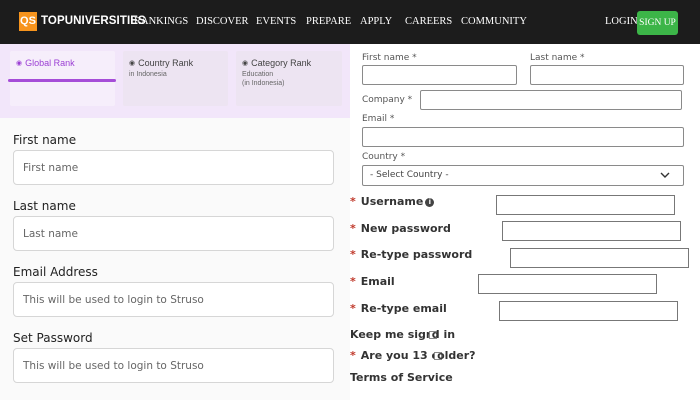  I want to click on country-label: Country *, so click(384, 157).